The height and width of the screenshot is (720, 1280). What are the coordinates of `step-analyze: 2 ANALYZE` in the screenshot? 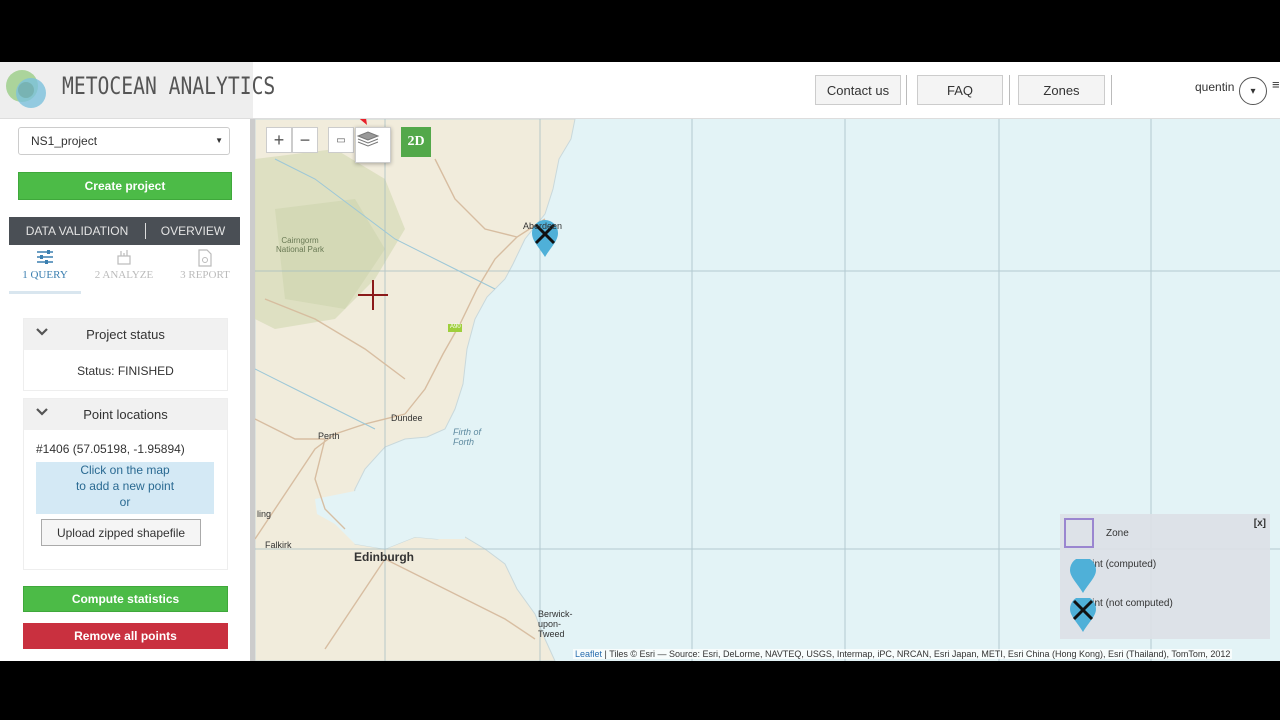 It's located at (124, 269).